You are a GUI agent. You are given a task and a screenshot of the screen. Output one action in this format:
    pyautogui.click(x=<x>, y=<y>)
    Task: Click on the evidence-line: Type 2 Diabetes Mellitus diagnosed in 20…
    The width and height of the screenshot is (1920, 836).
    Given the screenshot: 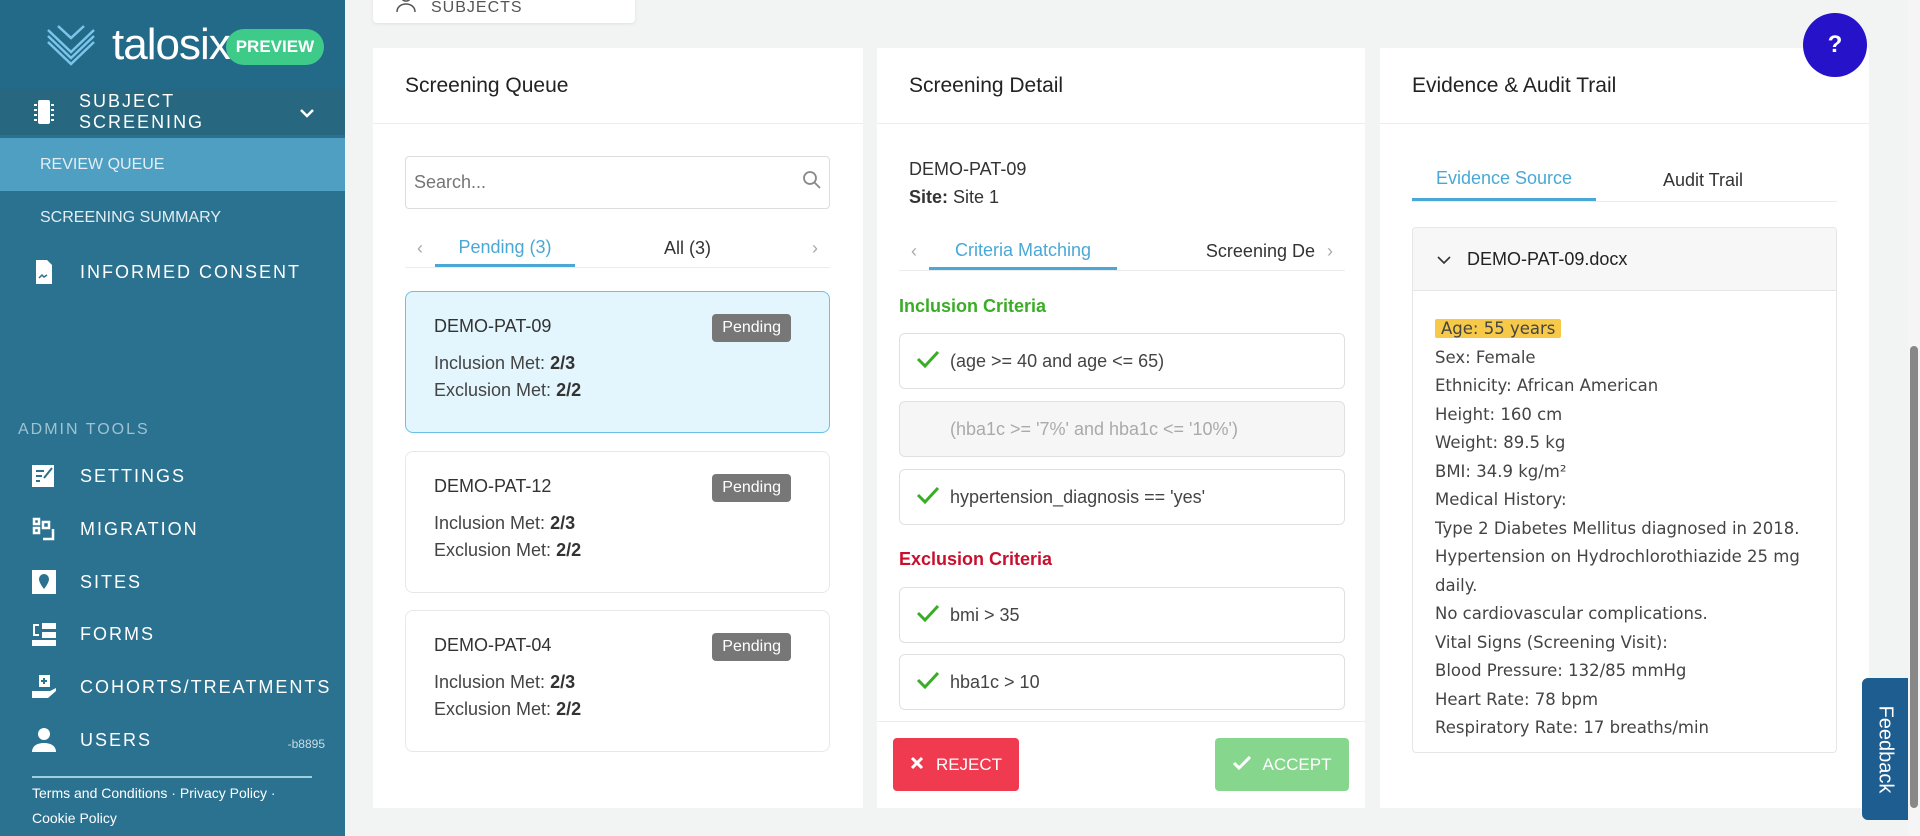 What is the action you would take?
    pyautogui.click(x=1617, y=528)
    